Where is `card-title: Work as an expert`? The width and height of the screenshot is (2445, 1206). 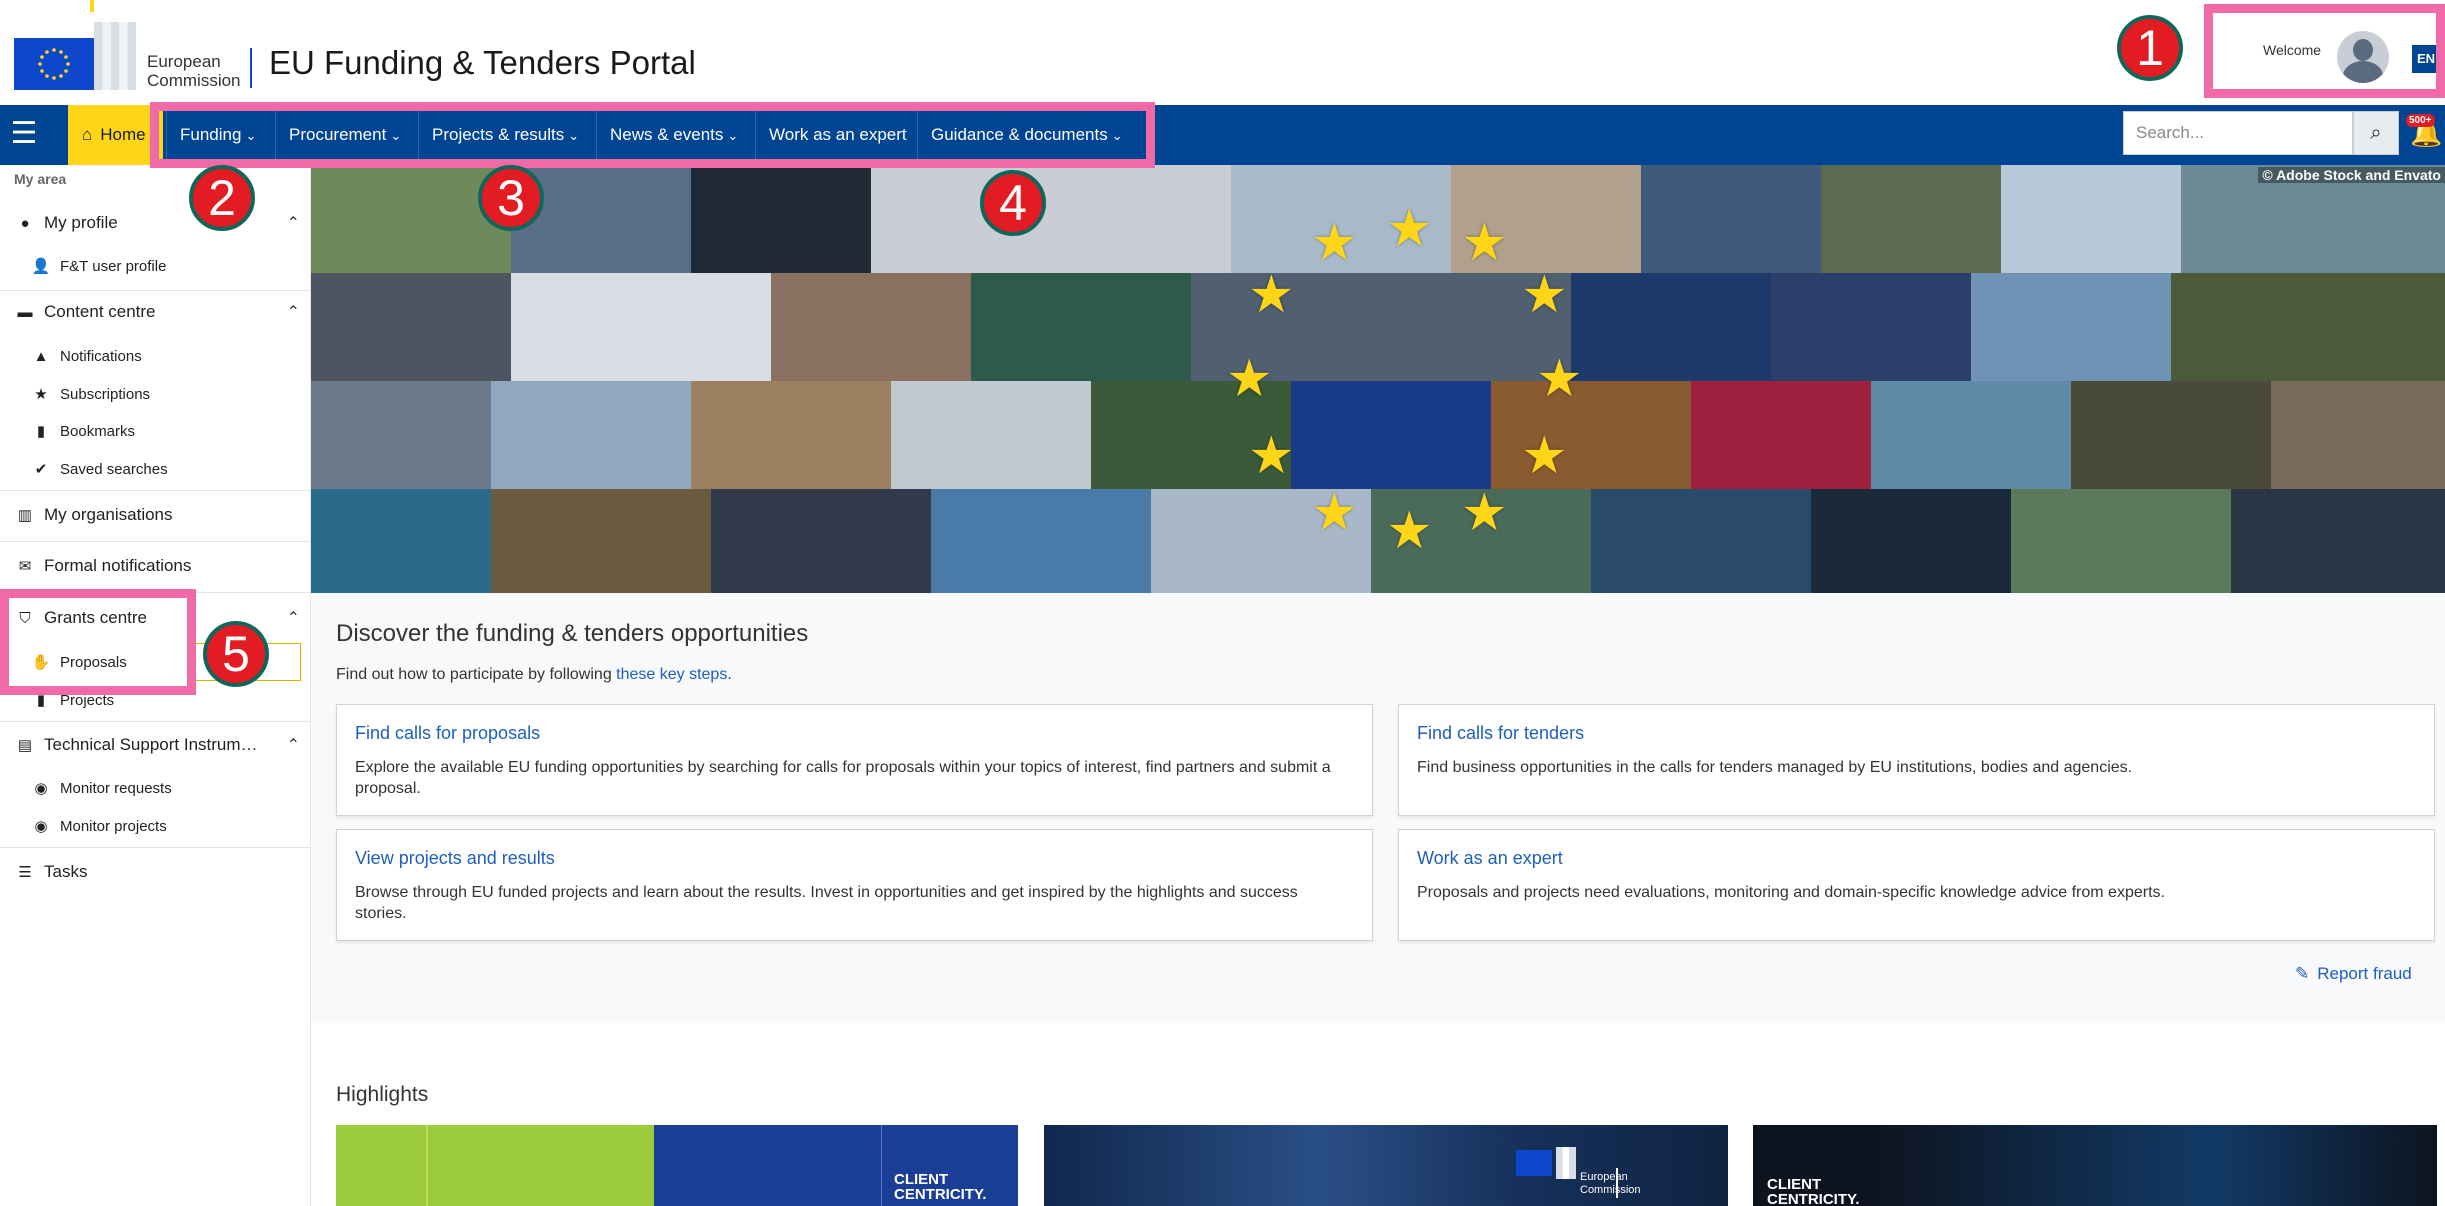
card-title: Work as an expert is located at coordinates (1490, 858).